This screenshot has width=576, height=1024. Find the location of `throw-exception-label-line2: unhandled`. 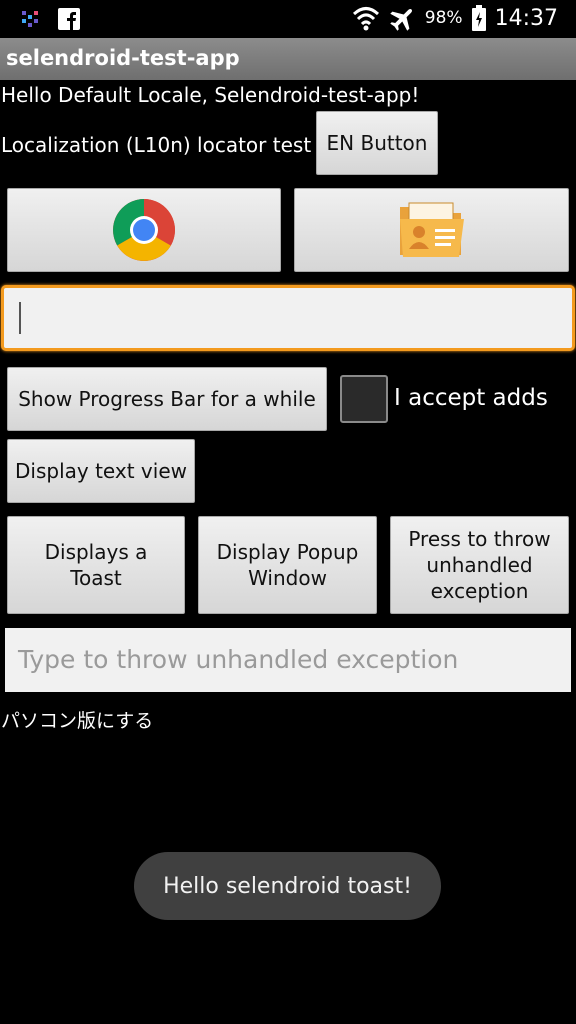

throw-exception-label-line2: unhandled is located at coordinates (479, 565).